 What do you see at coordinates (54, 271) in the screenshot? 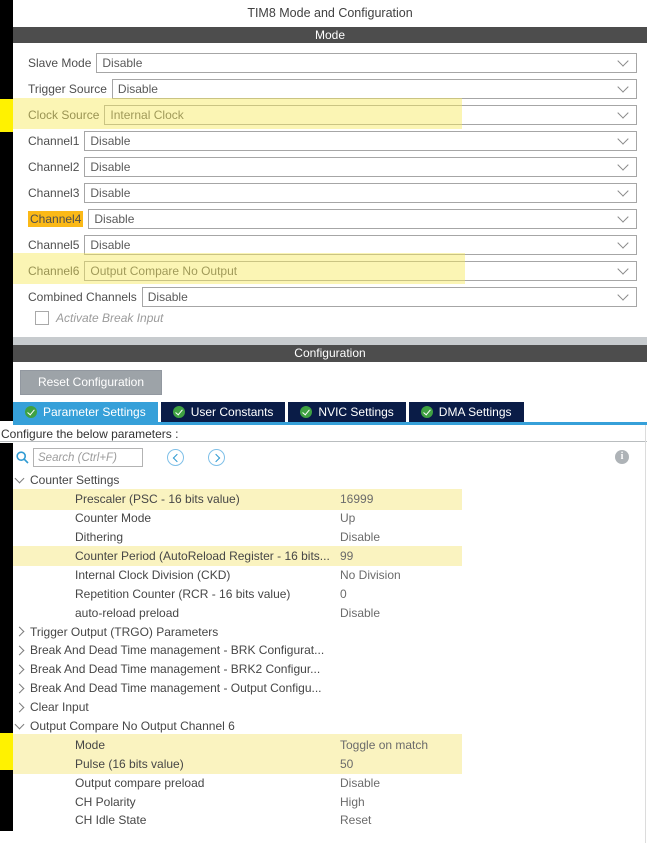
I see `channel6-label: Channel6` at bounding box center [54, 271].